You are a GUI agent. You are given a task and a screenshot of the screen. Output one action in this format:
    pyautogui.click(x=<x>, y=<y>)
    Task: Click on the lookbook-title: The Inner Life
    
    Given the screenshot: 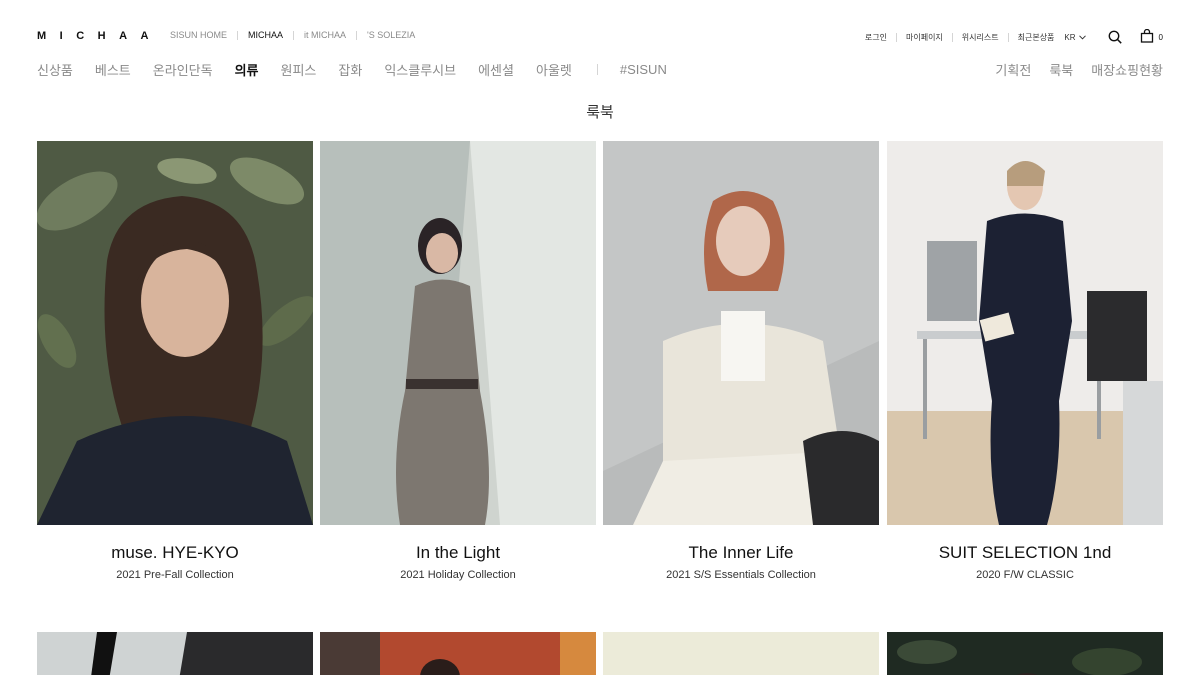 What is the action you would take?
    pyautogui.click(x=741, y=552)
    